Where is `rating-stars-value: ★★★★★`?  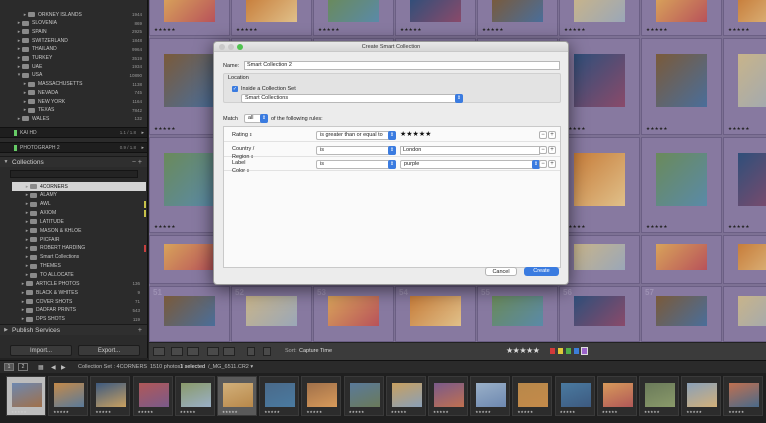
rating-stars-value: ★★★★★ is located at coordinates (415, 134).